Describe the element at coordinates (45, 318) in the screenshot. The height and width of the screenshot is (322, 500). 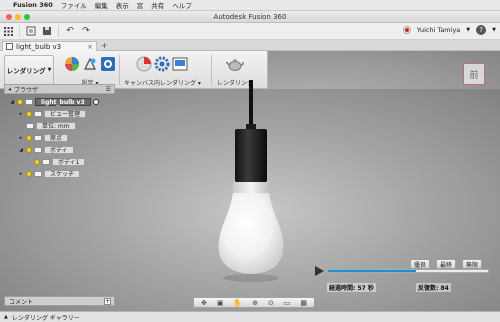
I see `render-gallery-label: レンダリング ギャラリー` at that location.